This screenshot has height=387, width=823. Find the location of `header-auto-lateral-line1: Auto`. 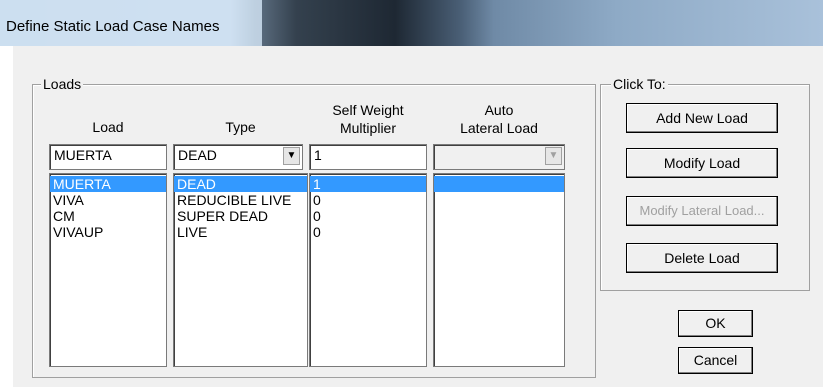

header-auto-lateral-line1: Auto is located at coordinates (499, 110).